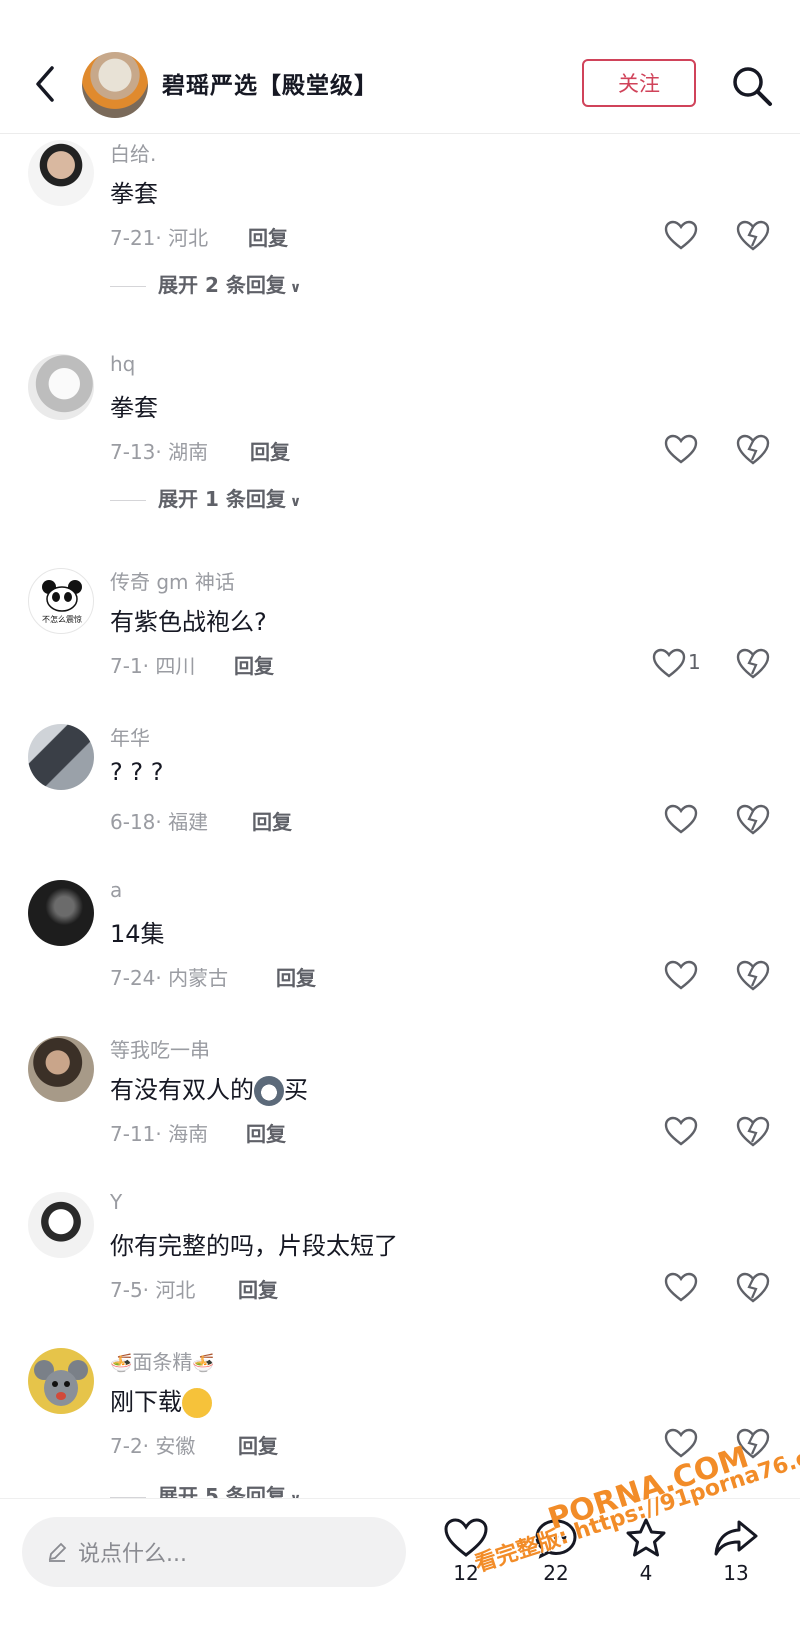  I want to click on comment-text-part: 刚下载, so click(146, 1402).